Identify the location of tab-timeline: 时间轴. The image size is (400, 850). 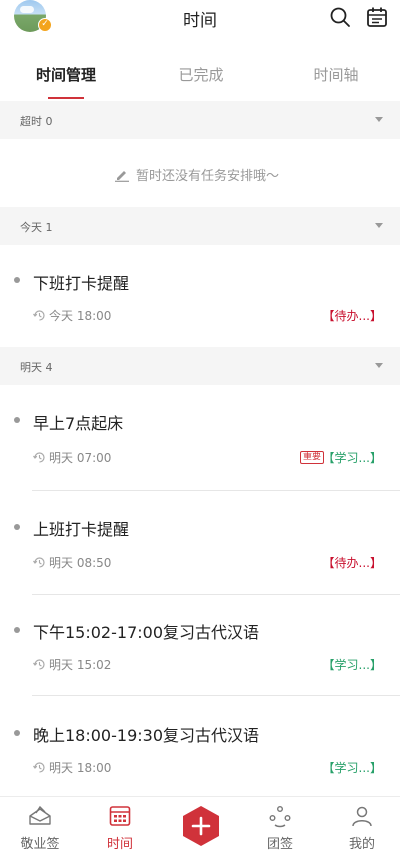
(336, 74).